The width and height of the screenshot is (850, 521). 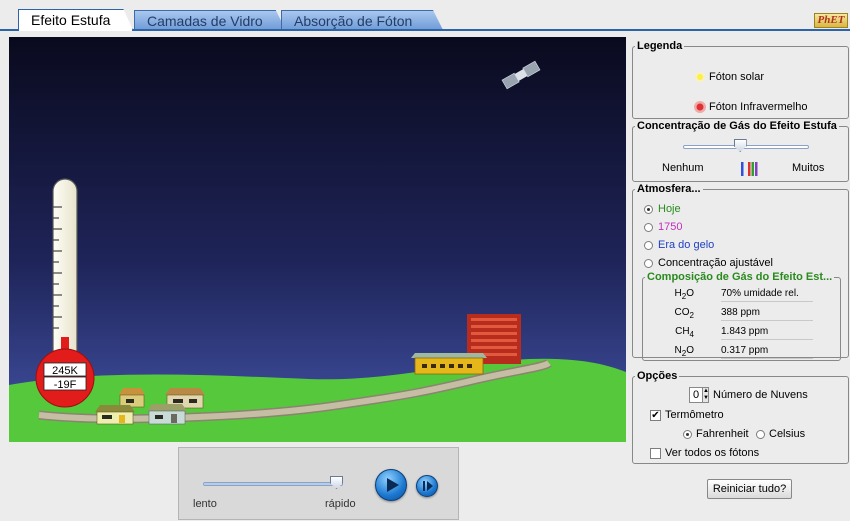 What do you see at coordinates (722, 434) in the screenshot?
I see `fahrenheit-label: Fahrenheit` at bounding box center [722, 434].